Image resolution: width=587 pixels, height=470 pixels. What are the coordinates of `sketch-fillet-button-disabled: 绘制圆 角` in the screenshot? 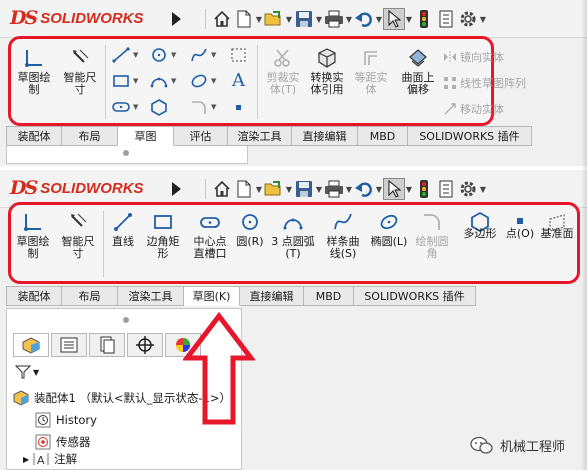 It's located at (432, 235).